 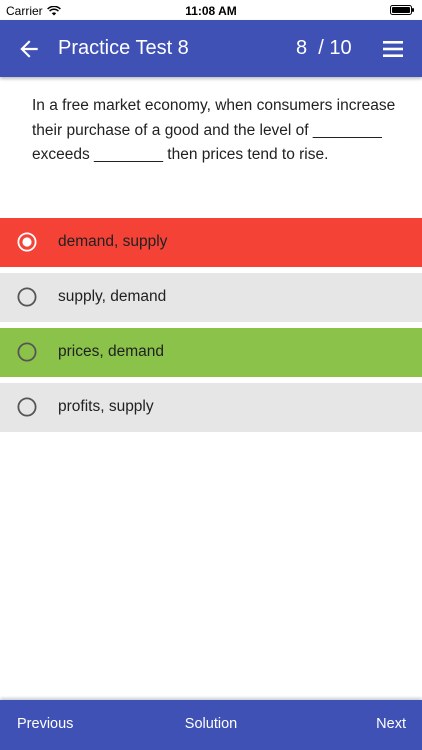 What do you see at coordinates (111, 351) in the screenshot?
I see `option-label: prices, demand` at bounding box center [111, 351].